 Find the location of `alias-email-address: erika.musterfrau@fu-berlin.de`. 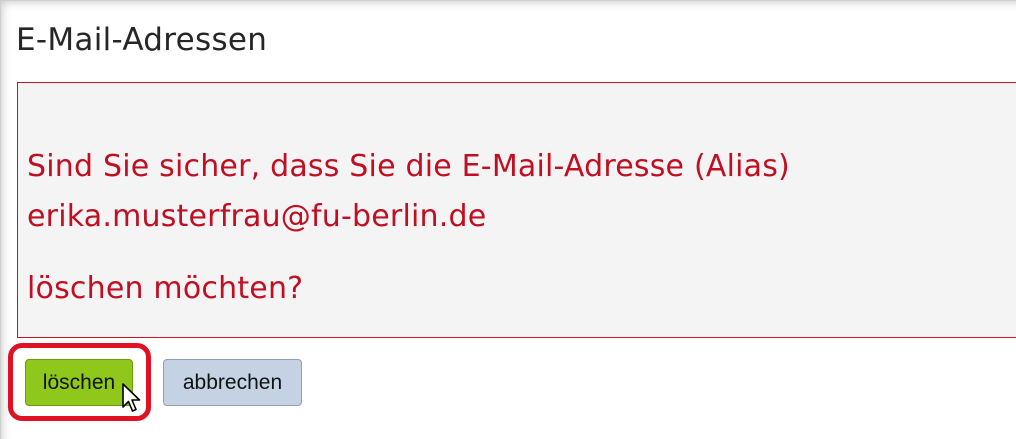

alias-email-address: erika.musterfrau@fu-berlin.de is located at coordinates (257, 216).